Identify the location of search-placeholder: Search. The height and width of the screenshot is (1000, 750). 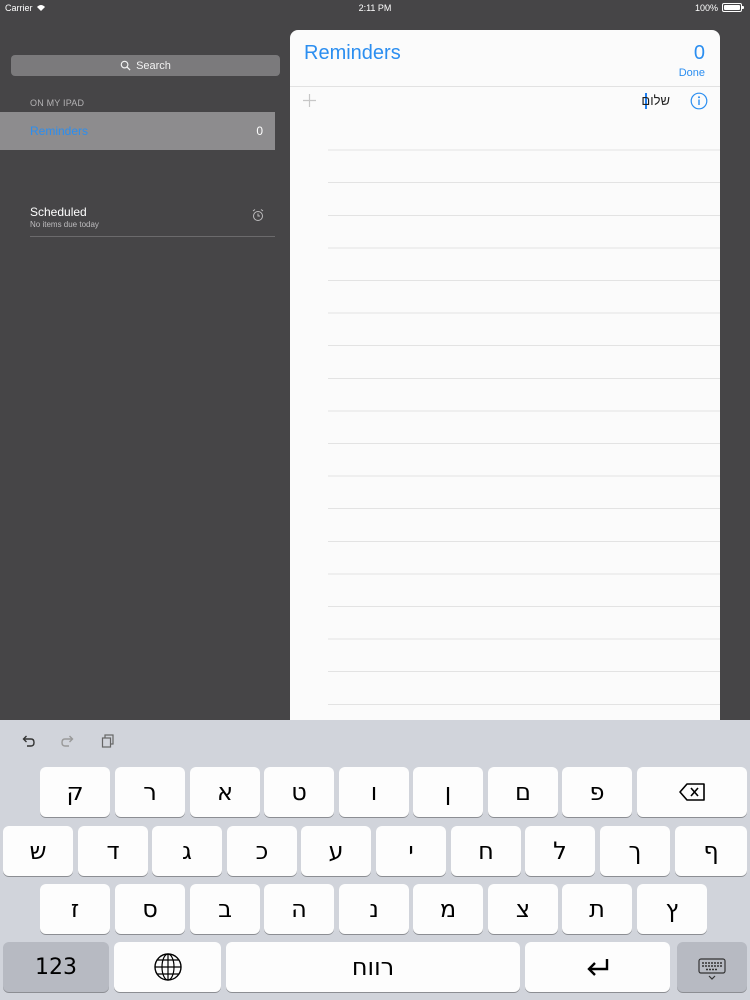
(153, 65).